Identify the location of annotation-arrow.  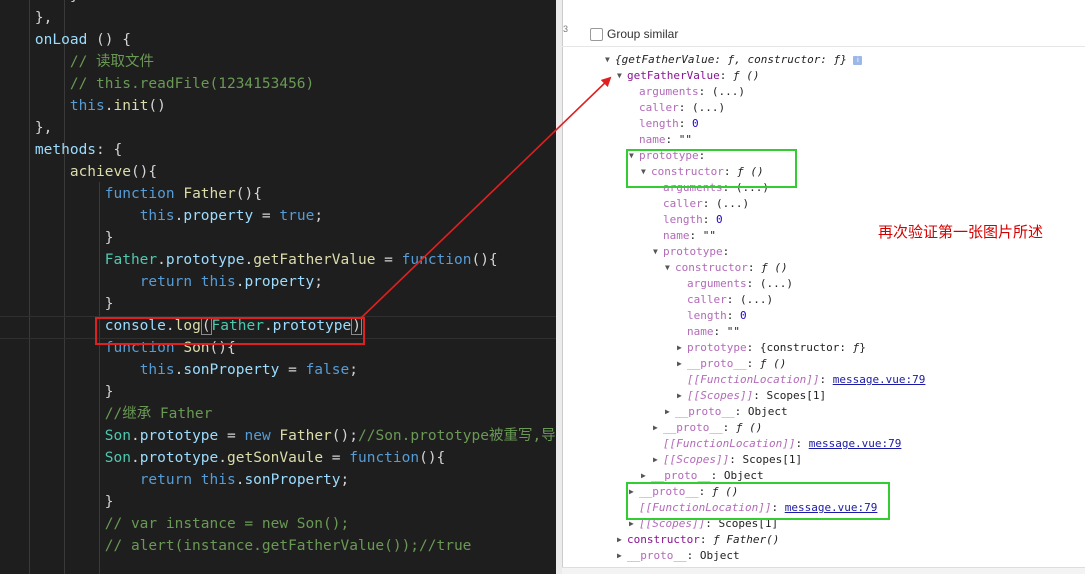
(486, 197).